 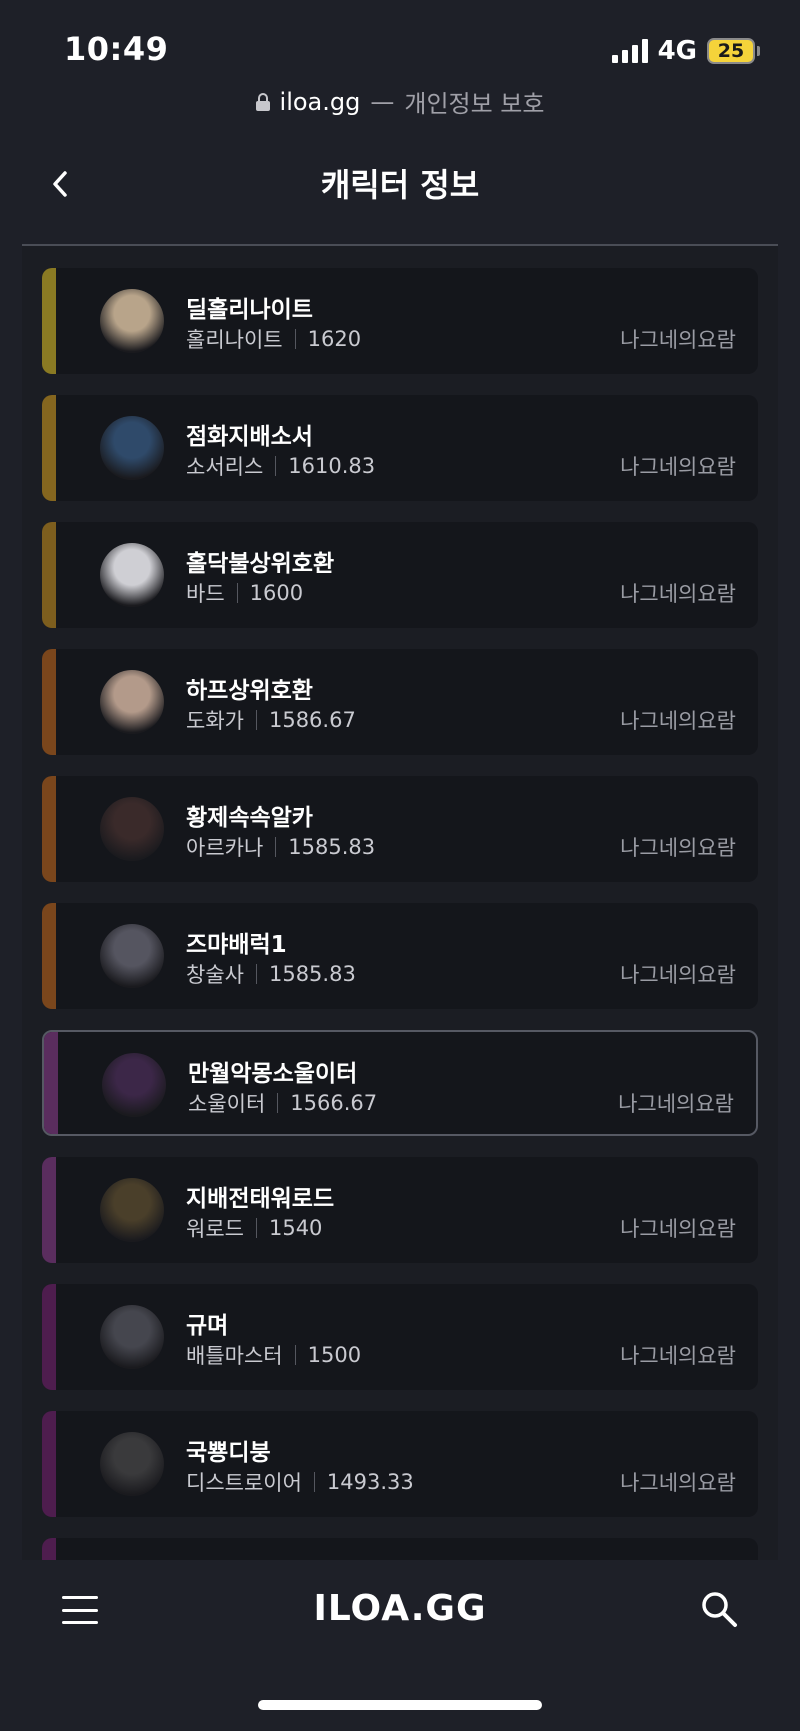 What do you see at coordinates (215, 975) in the screenshot?
I see `character-class: 창술사` at bounding box center [215, 975].